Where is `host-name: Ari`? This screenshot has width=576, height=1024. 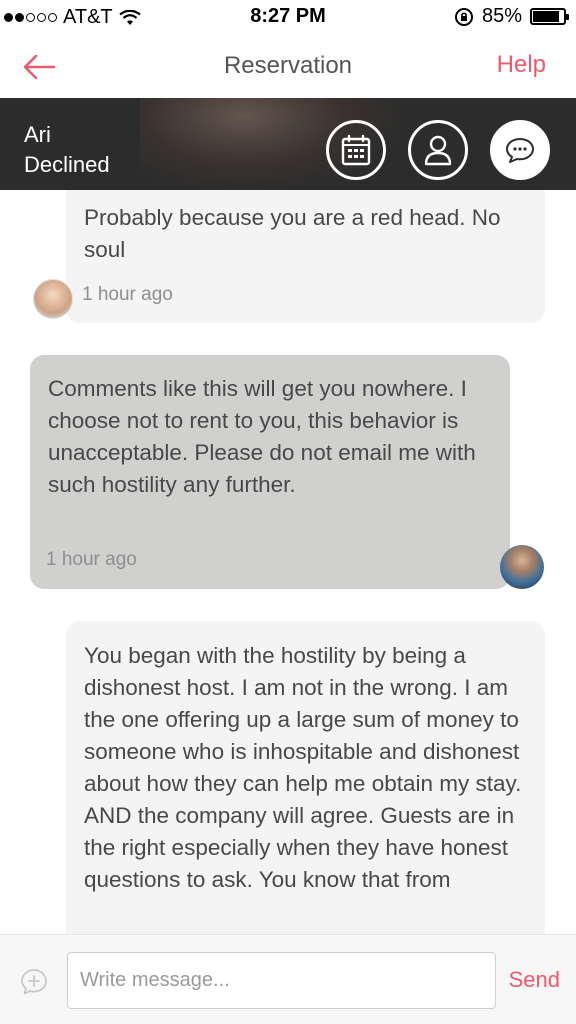 host-name: Ari is located at coordinates (37, 134).